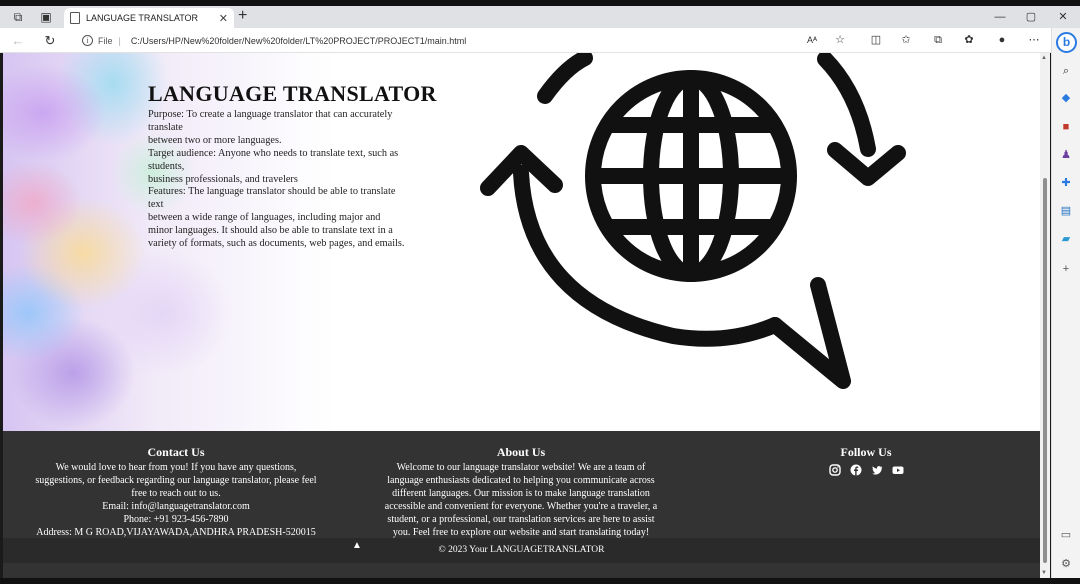  Describe the element at coordinates (1066, 98) in the screenshot. I see `shopping-tag-icon: ◆` at that location.